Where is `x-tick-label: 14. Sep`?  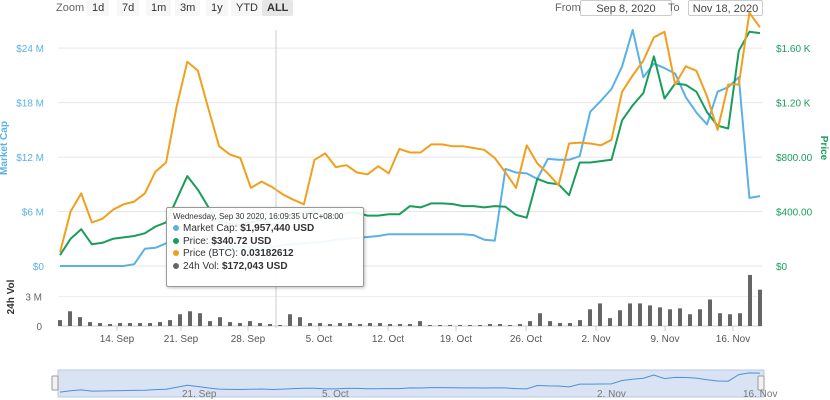
x-tick-label: 14. Sep is located at coordinates (117, 339).